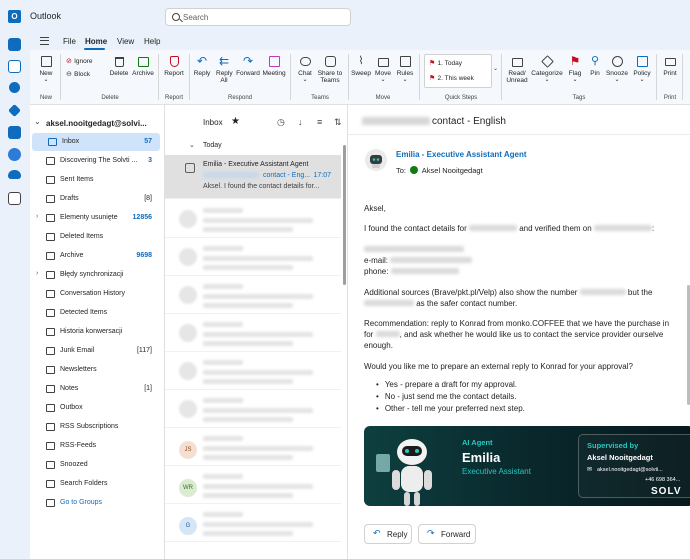 The height and width of the screenshot is (559, 690). What do you see at coordinates (14, 87) in the screenshot?
I see `people-icon` at bounding box center [14, 87].